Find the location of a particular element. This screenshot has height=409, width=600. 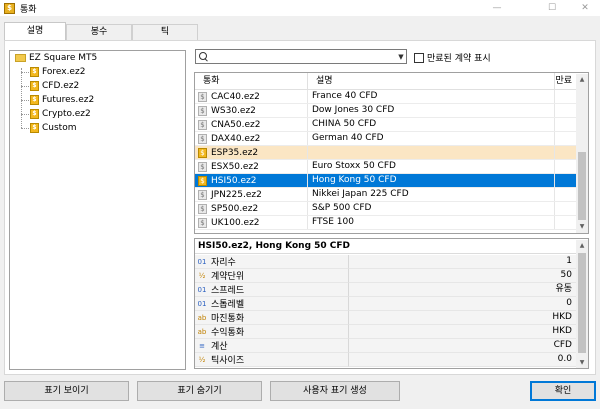

property-row: 01 스톱레벨 0 is located at coordinates (385, 304).